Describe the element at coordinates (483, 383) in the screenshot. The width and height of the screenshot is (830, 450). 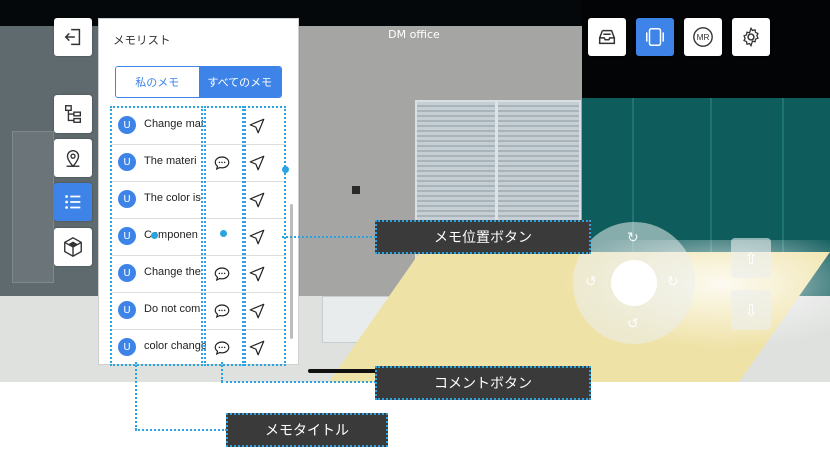
I see `comment-button-callout: コメントボタン` at that location.